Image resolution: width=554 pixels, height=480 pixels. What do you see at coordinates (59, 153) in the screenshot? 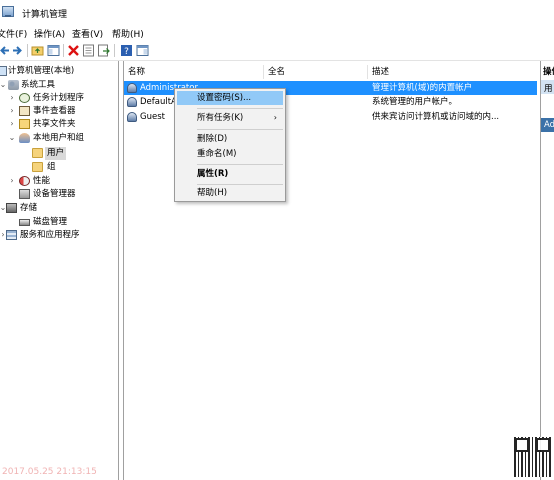
I see `tree-item-users: 用户` at bounding box center [59, 153].